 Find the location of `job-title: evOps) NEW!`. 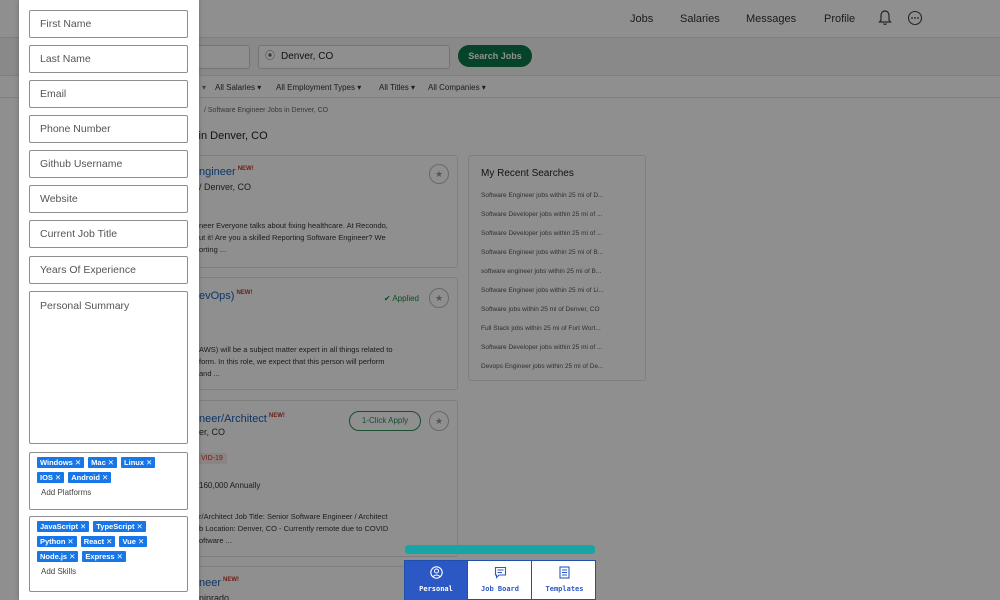

job-title: evOps) NEW! is located at coordinates (225, 296).